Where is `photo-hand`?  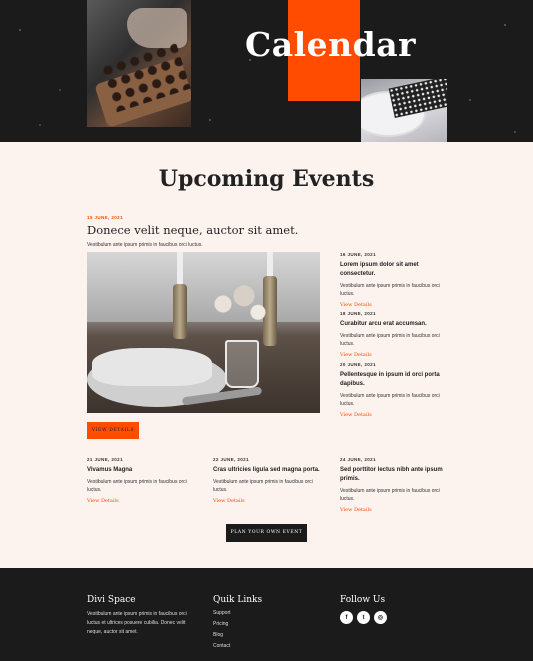
photo-hand is located at coordinates (157, 28).